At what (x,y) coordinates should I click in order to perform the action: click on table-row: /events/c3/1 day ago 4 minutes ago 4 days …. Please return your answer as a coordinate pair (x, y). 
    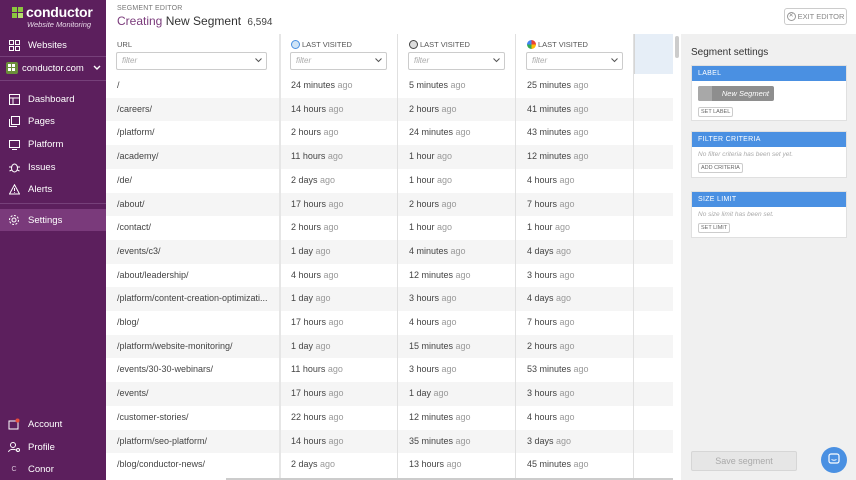
    Looking at the image, I should click on (389, 251).